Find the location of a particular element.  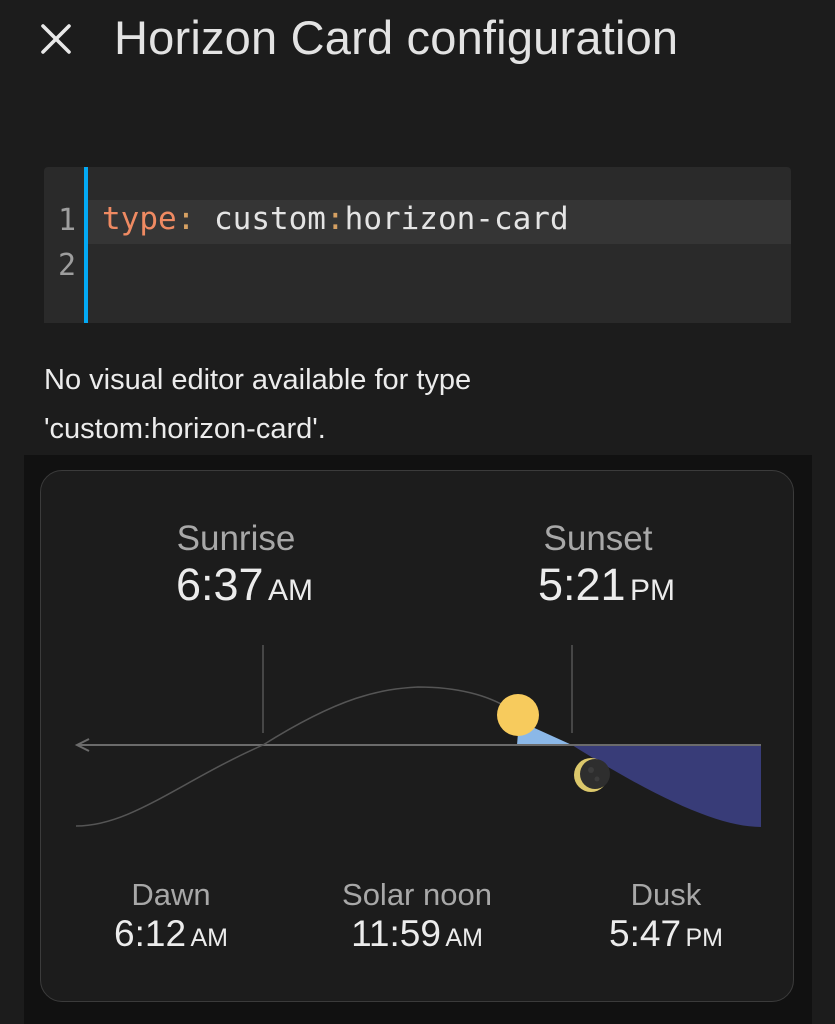

dawn-block: Dawn 6:12 AM is located at coordinates (171, 916).